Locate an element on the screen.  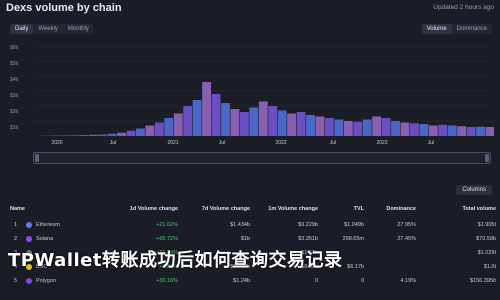
updated-label: Updated 2 hours ago is located at coordinates (463, 7).